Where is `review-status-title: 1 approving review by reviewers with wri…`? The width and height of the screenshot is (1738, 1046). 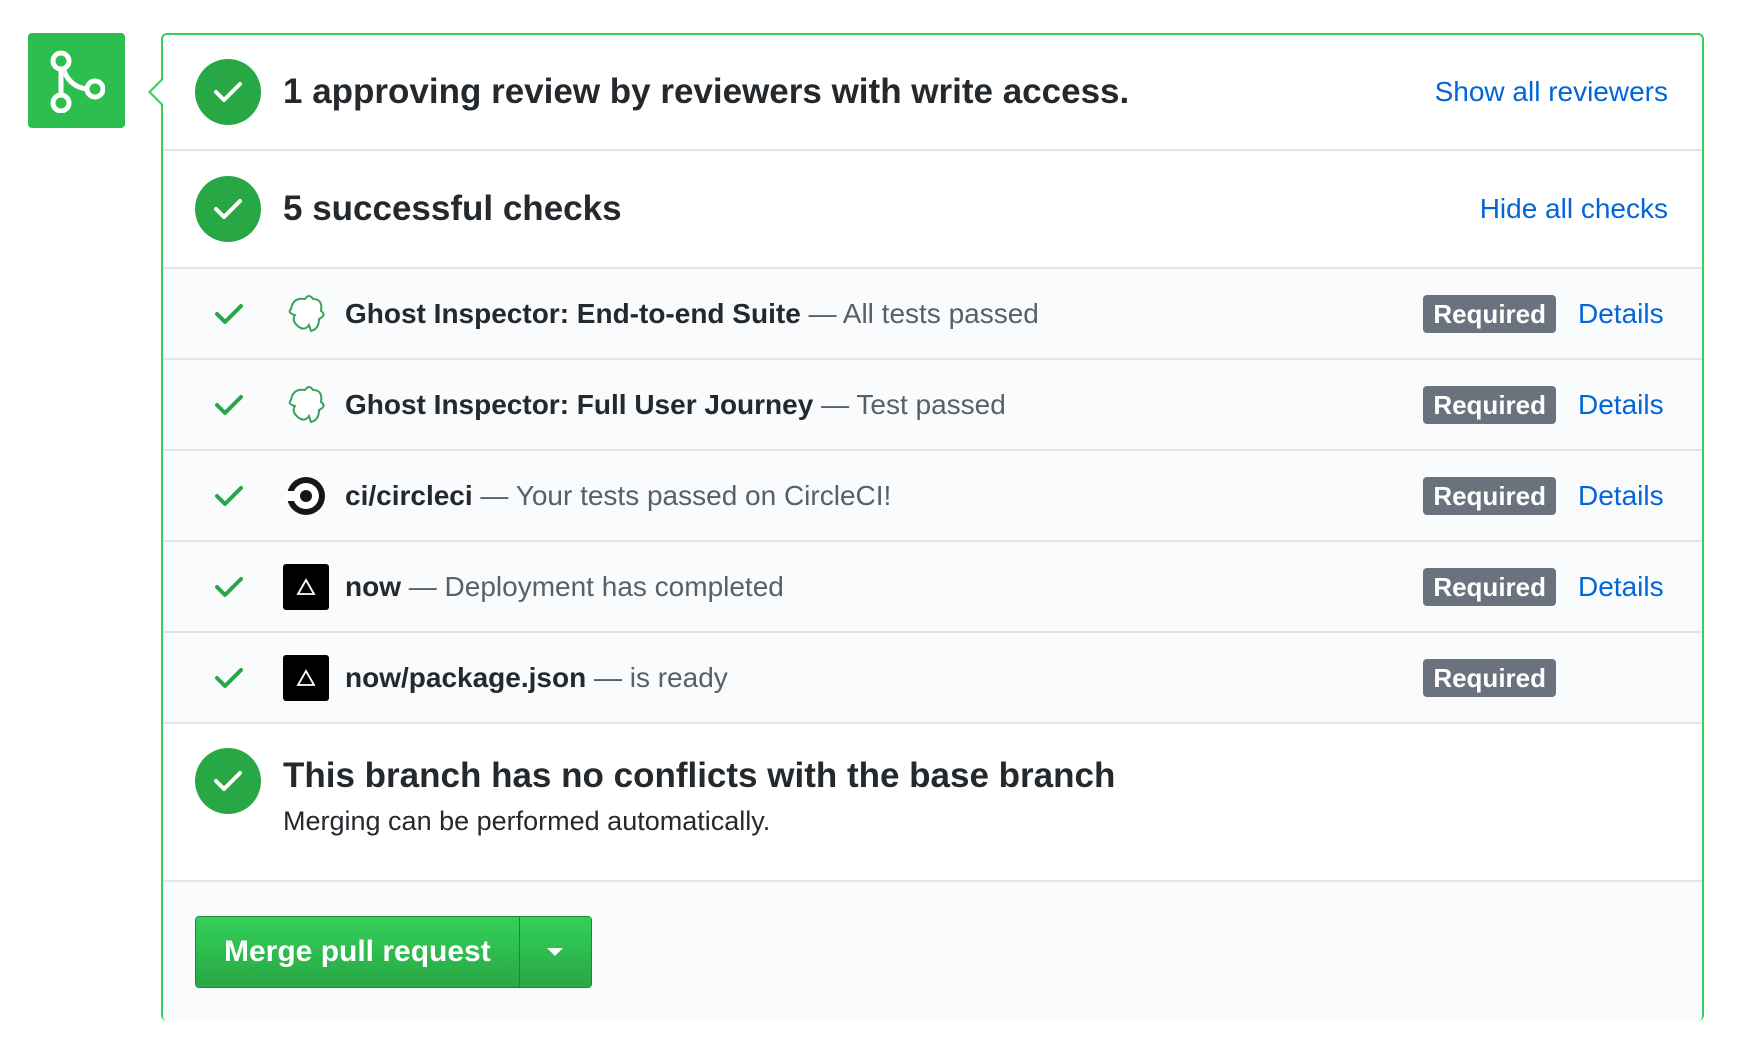
review-status-title: 1 approving review by reviewers with wri… is located at coordinates (706, 91).